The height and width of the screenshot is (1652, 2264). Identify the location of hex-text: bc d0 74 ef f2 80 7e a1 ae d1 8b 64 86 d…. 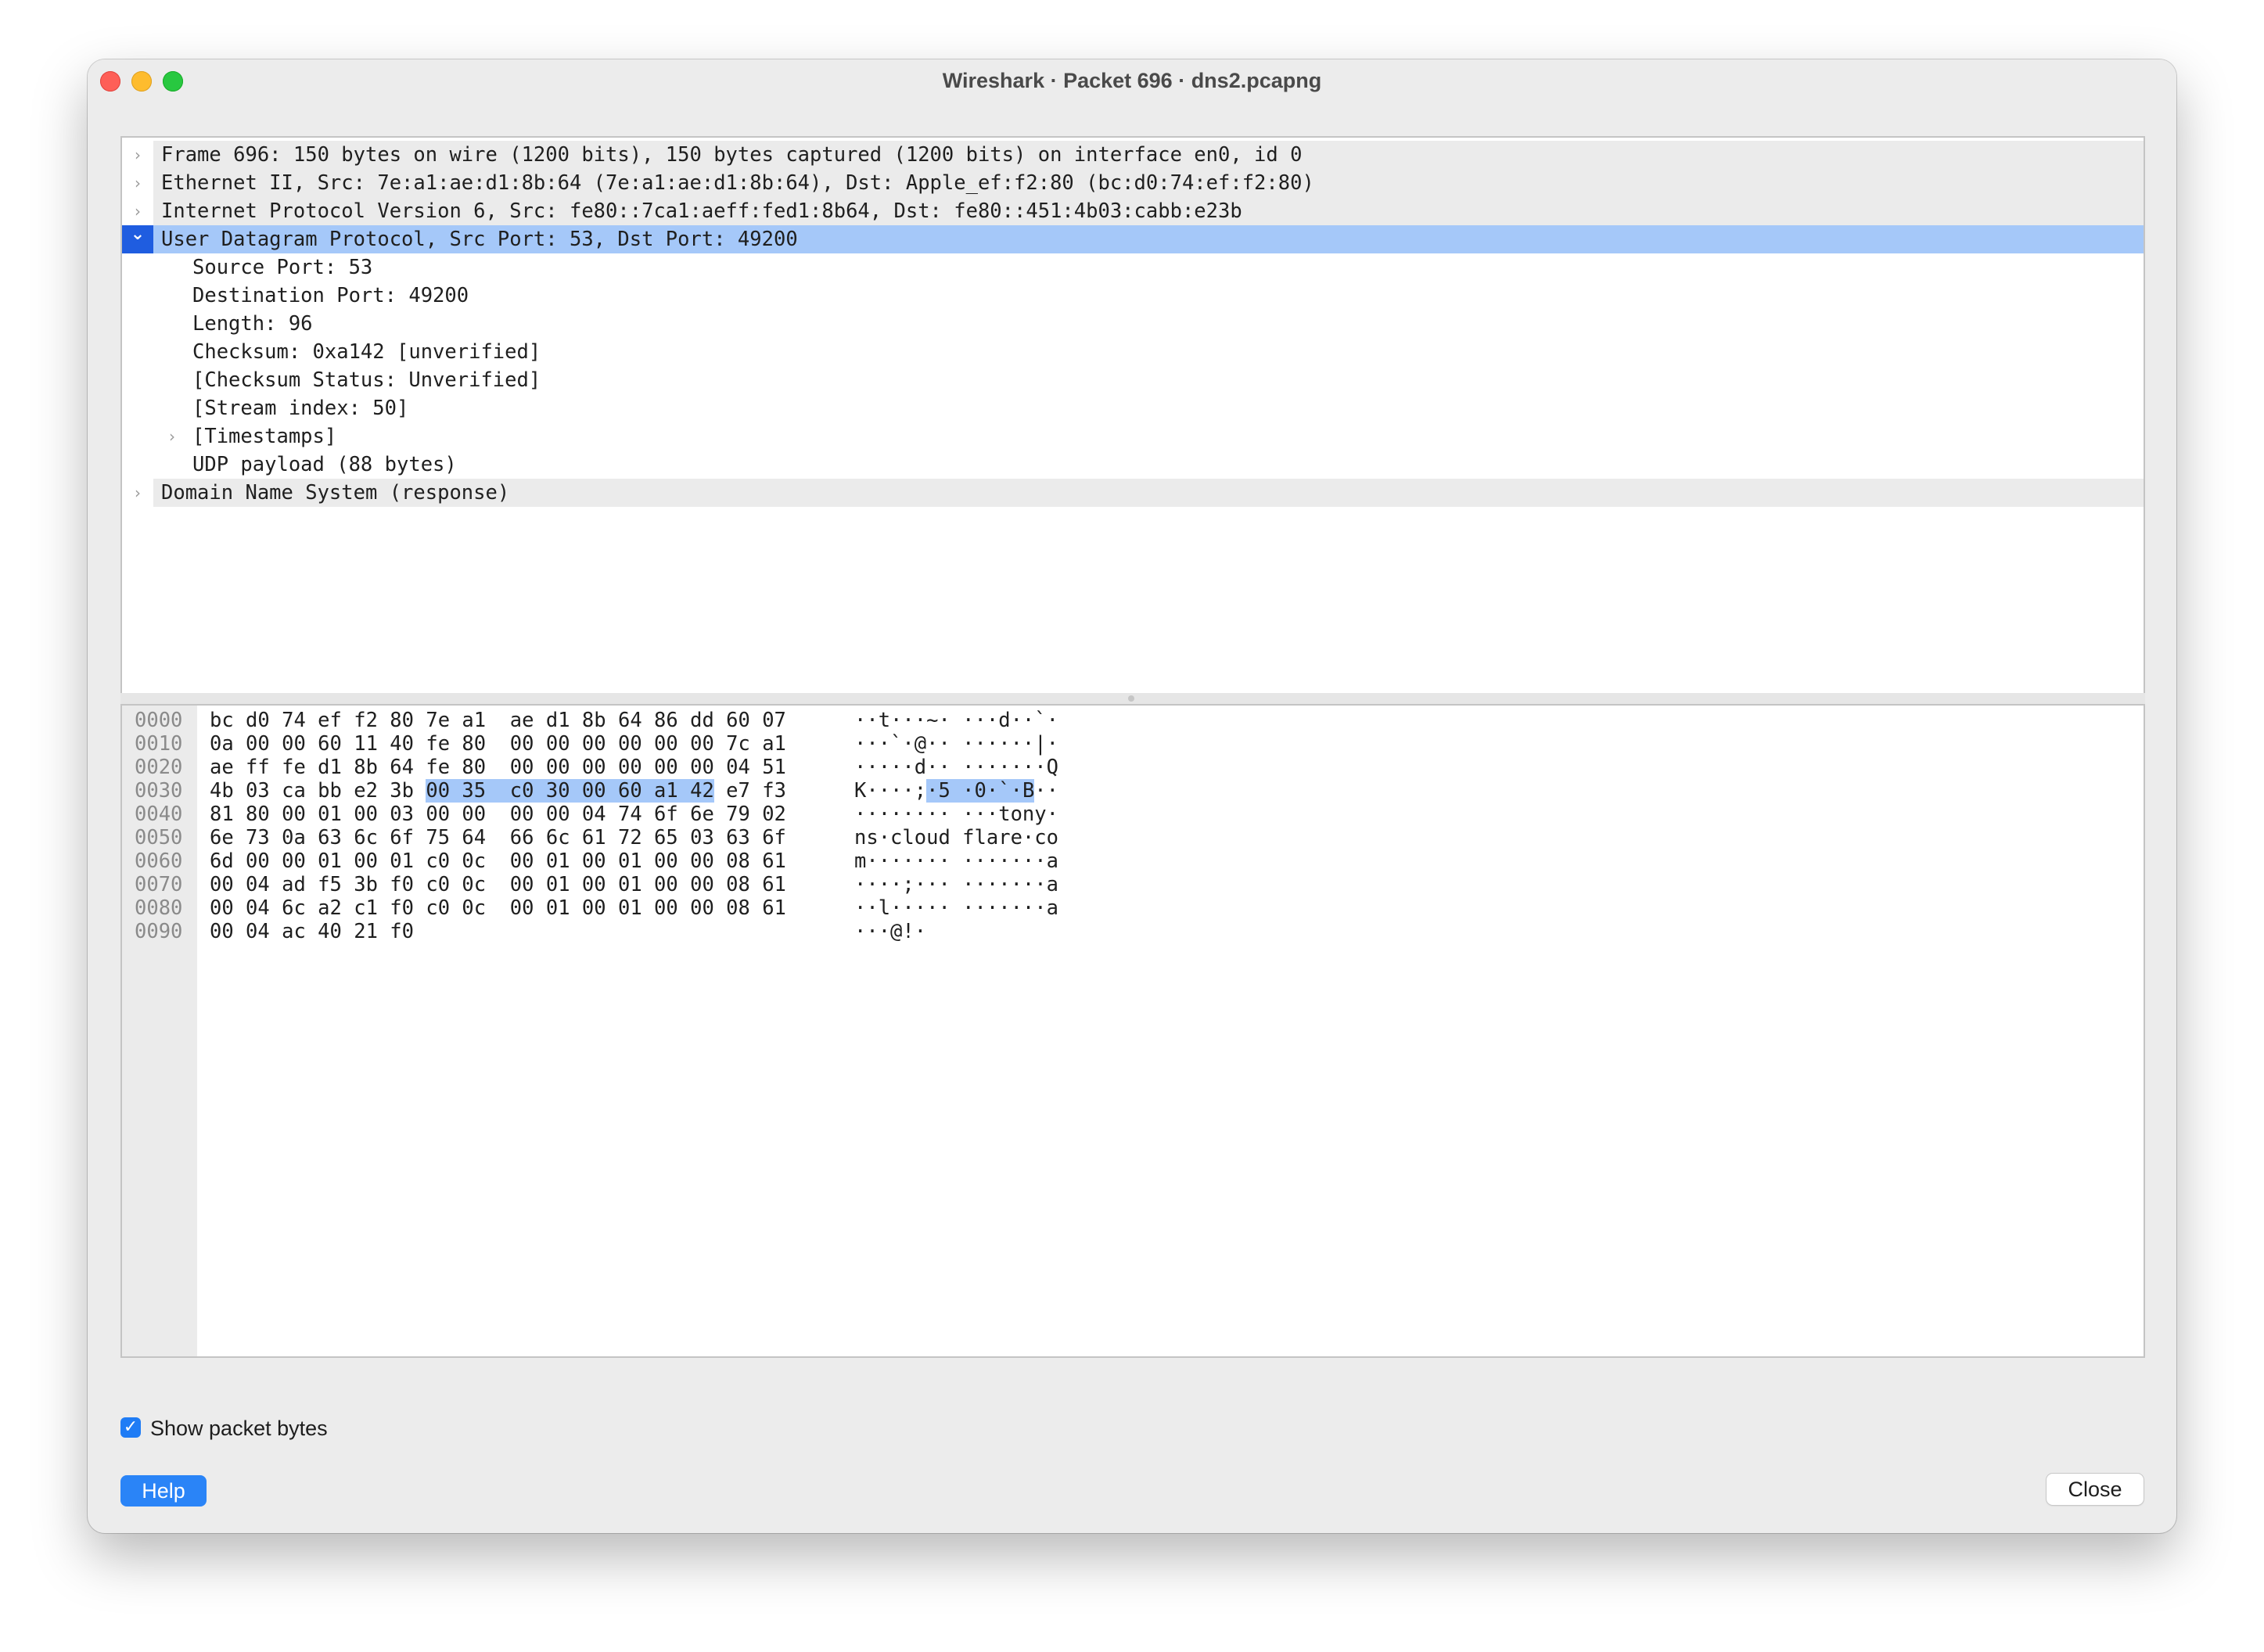
(498, 720).